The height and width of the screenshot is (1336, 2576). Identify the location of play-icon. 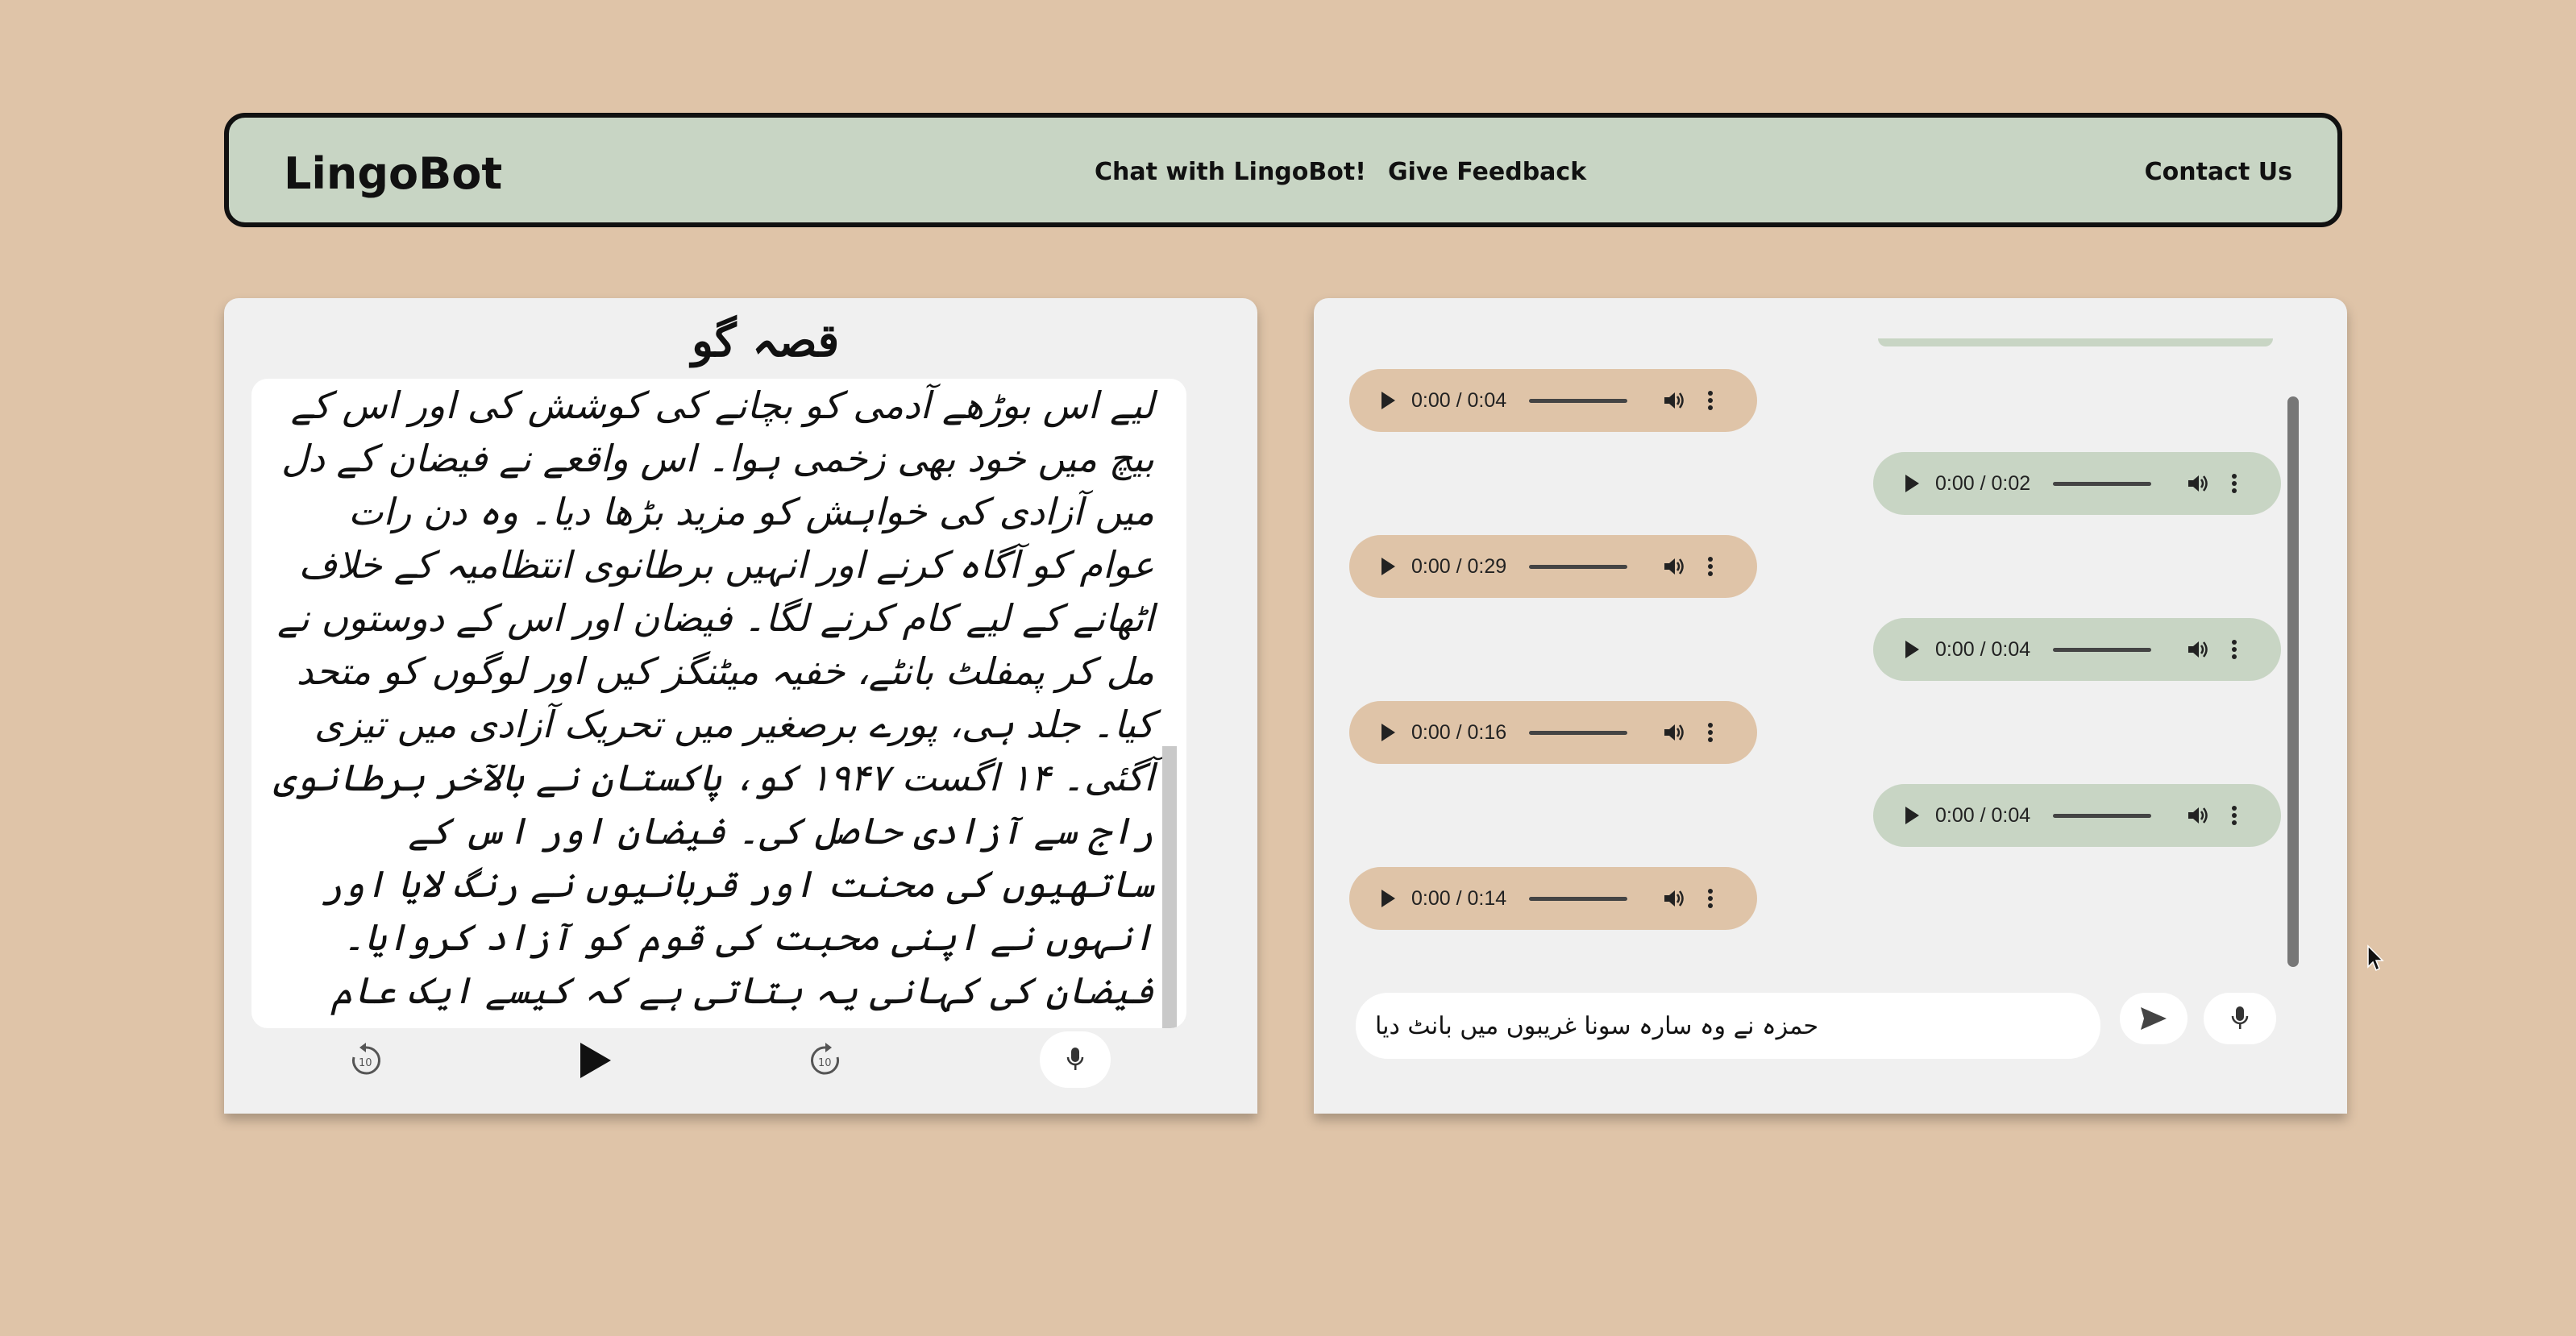
(595, 1060).